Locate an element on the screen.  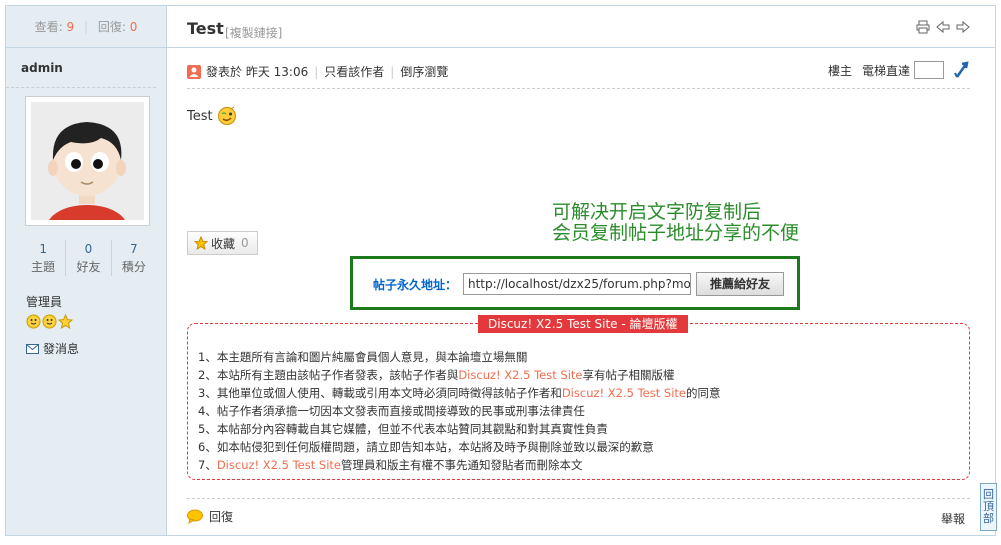
replies-count: 0 is located at coordinates (133, 27).